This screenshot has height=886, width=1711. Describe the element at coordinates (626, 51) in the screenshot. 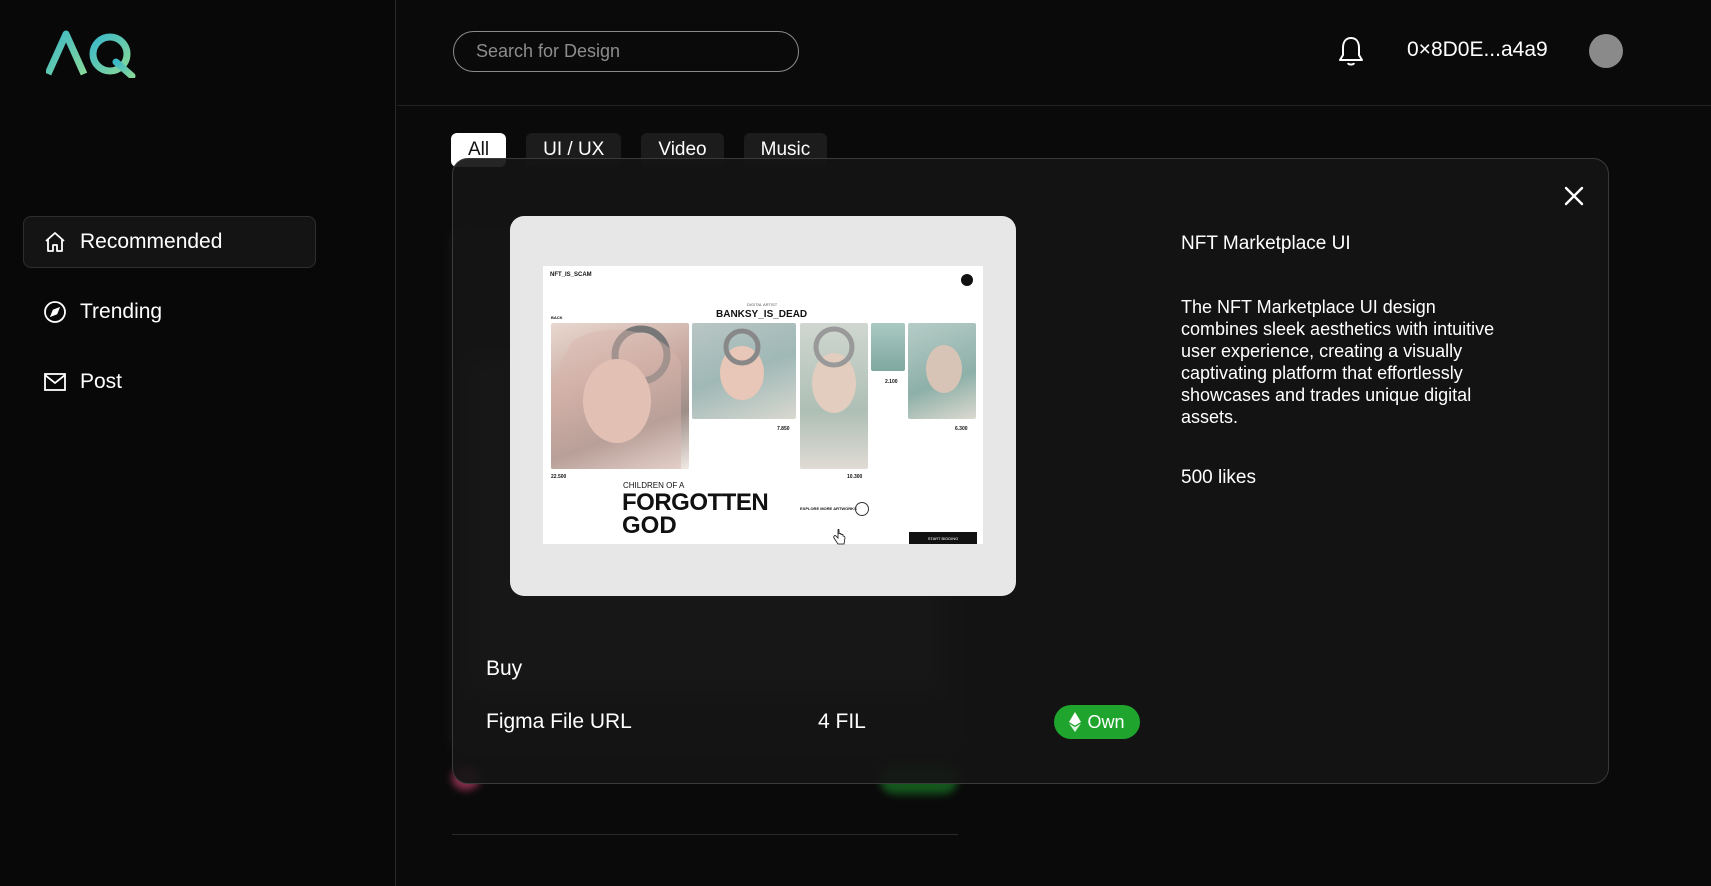

I see `search-input` at that location.